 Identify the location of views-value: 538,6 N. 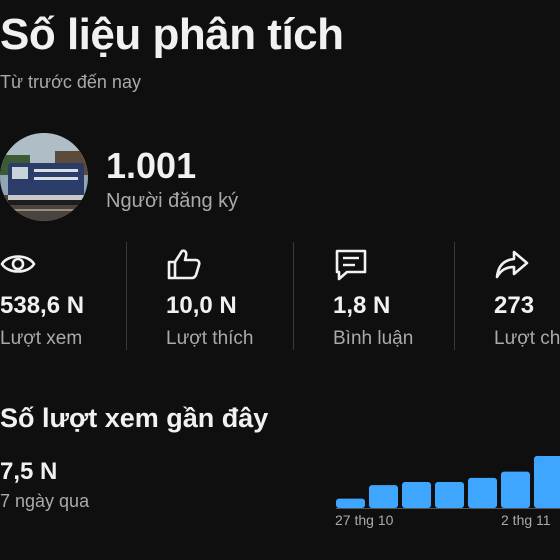
(42, 305).